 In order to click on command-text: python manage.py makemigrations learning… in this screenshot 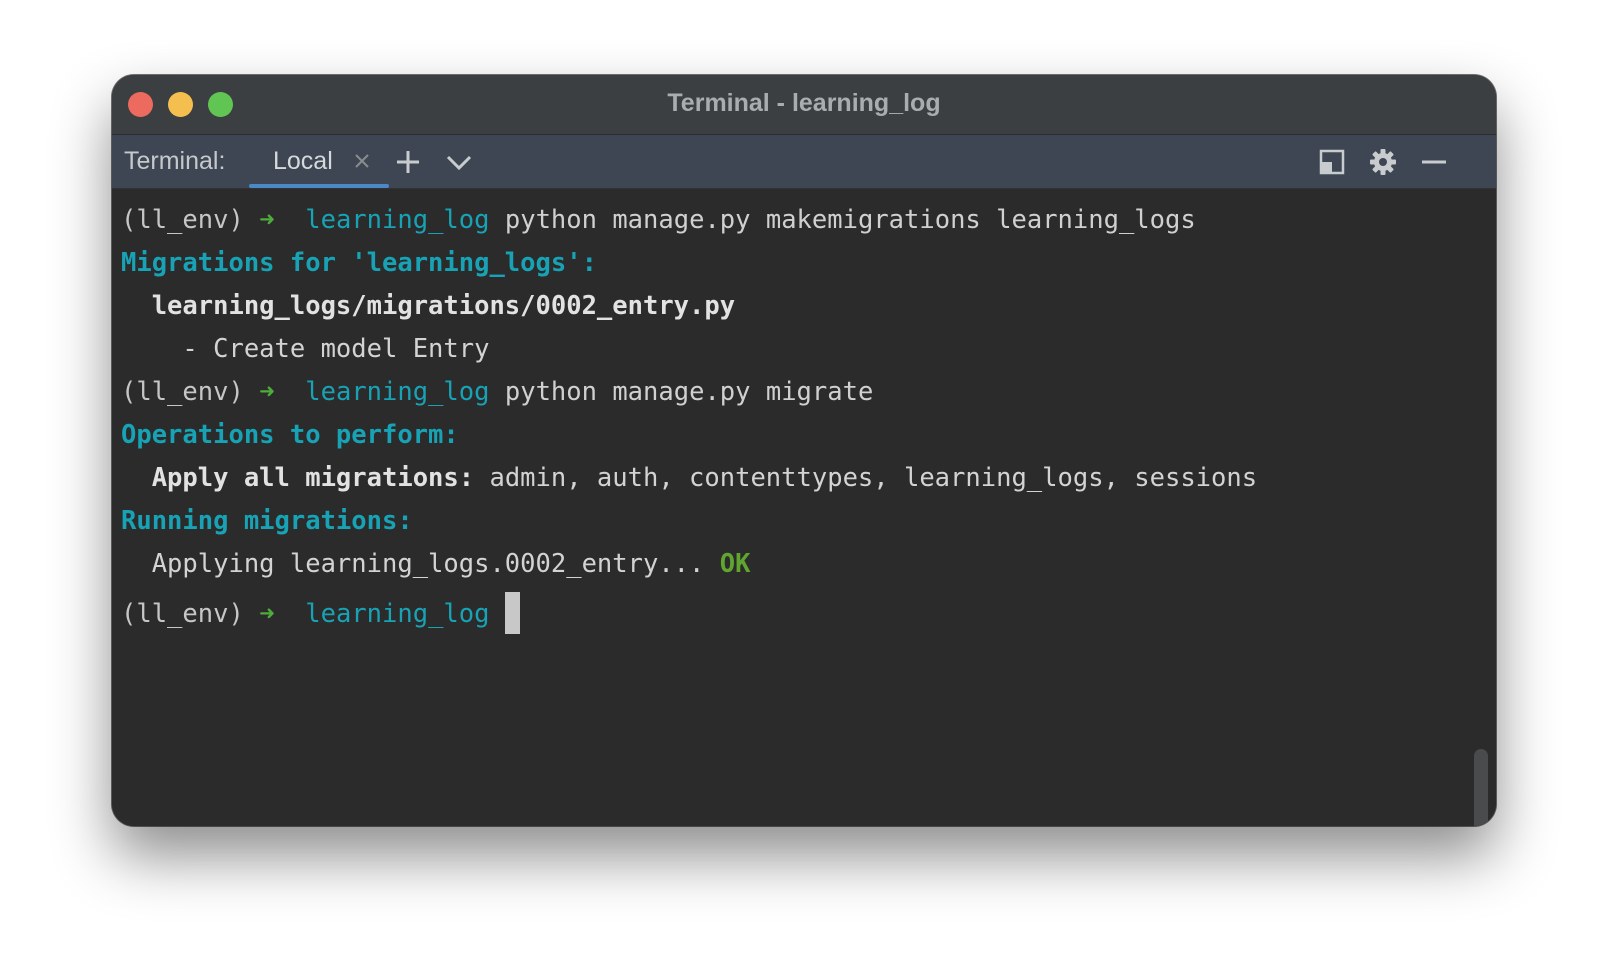, I will do `click(850, 220)`.